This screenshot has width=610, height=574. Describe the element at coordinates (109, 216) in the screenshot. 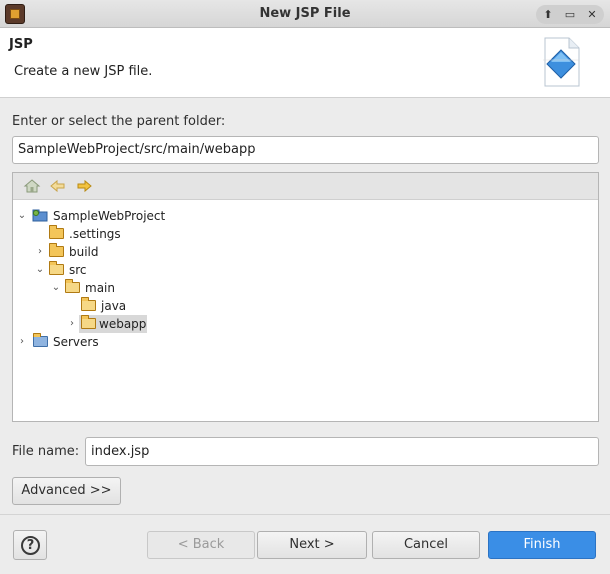

I see `tree-item-label: SampleWebProject` at that location.